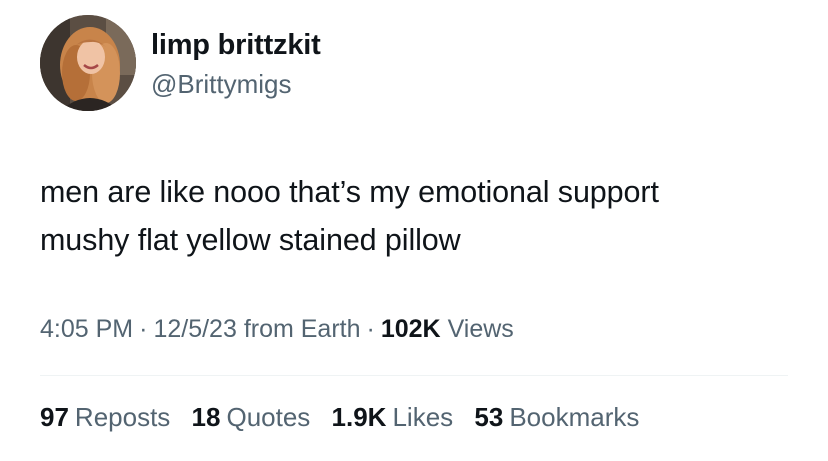 The width and height of the screenshot is (828, 461). I want to click on tweet-timestamp: 4:05 PM · 12/5/23, so click(138, 329).